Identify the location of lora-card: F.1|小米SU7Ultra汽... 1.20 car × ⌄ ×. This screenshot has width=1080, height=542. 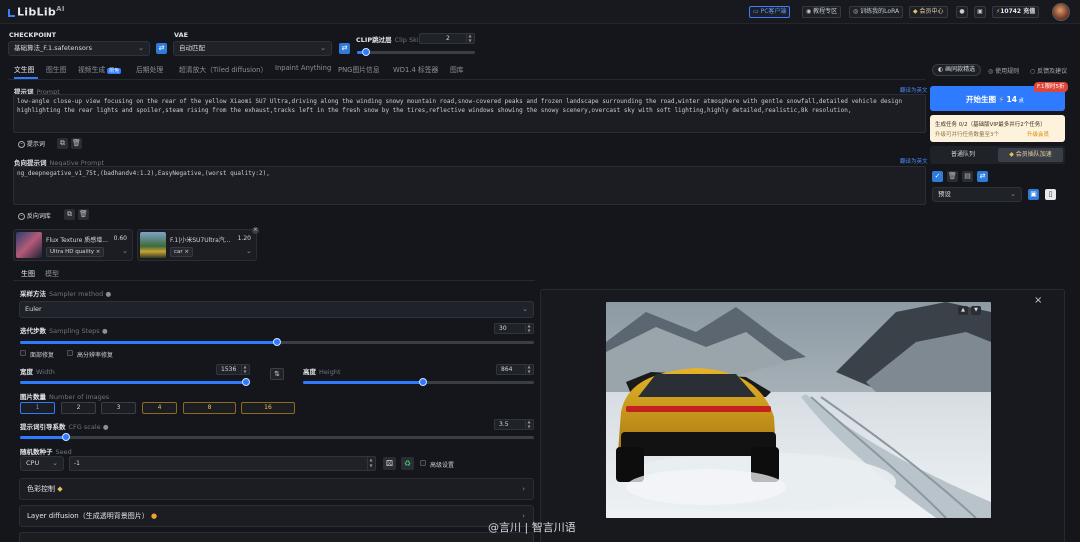
(198, 244).